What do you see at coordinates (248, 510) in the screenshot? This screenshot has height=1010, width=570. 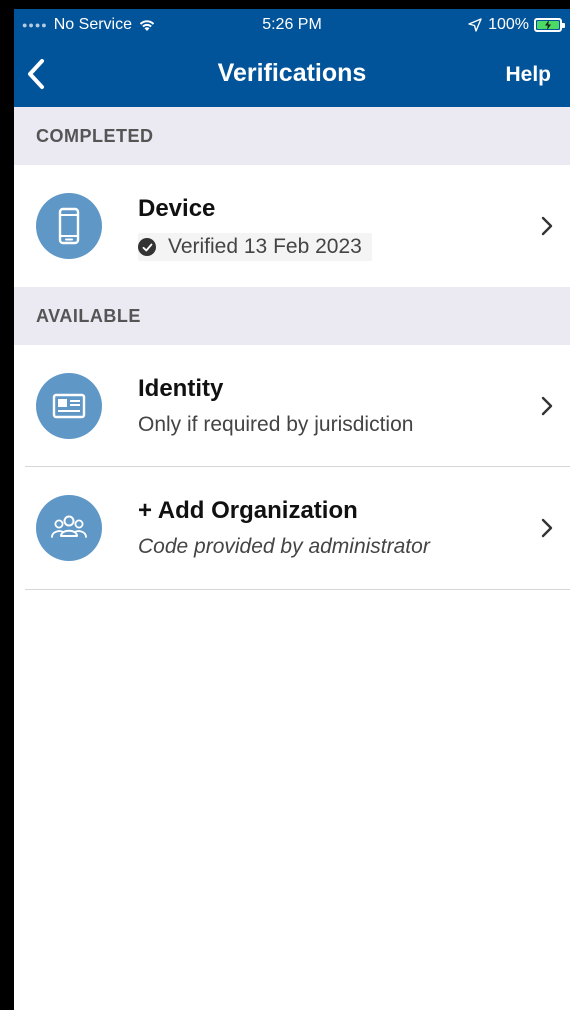 I see `item-title: + Add Organization` at bounding box center [248, 510].